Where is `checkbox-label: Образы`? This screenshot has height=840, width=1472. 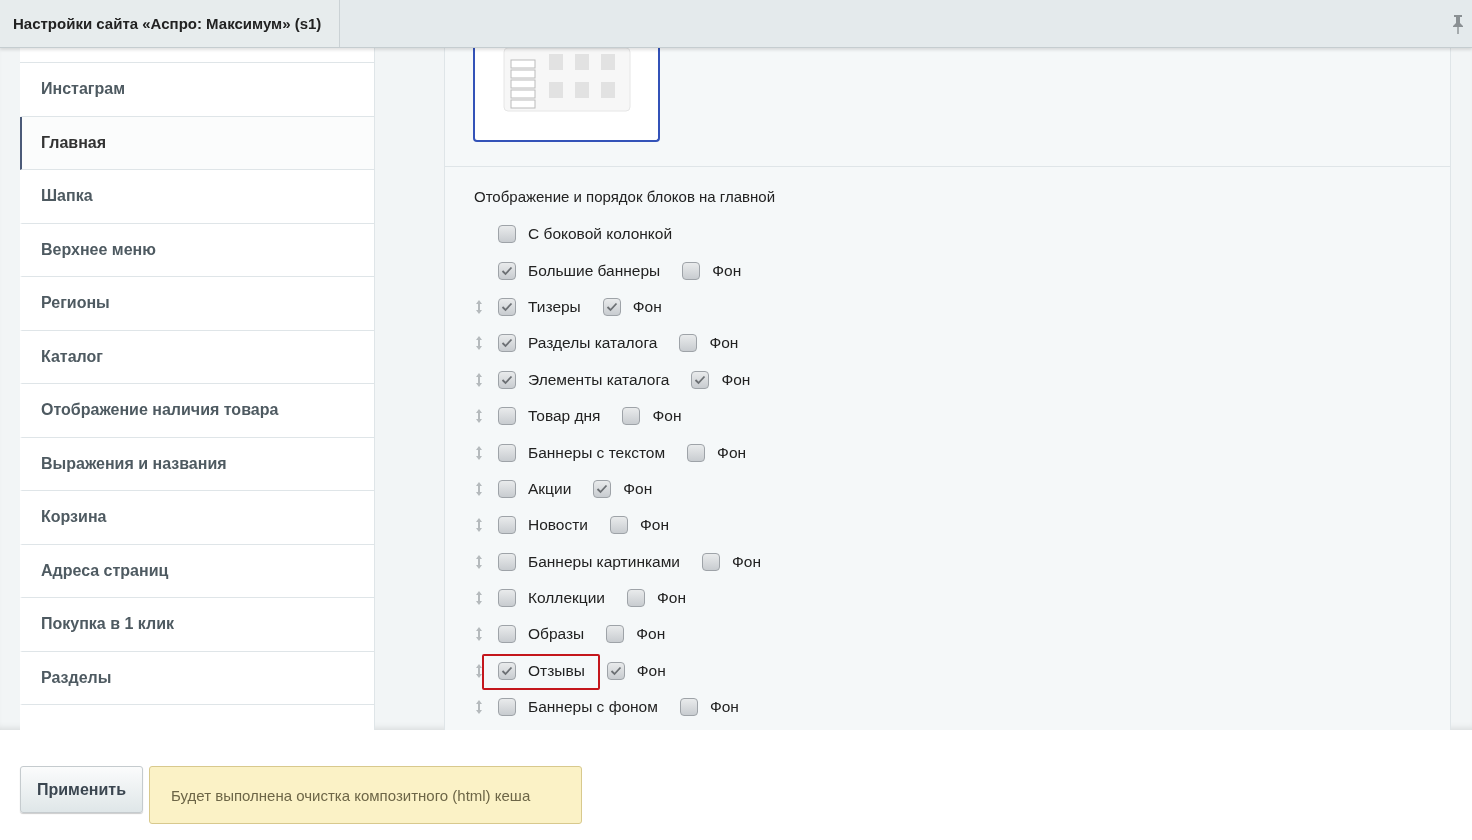 checkbox-label: Образы is located at coordinates (556, 634).